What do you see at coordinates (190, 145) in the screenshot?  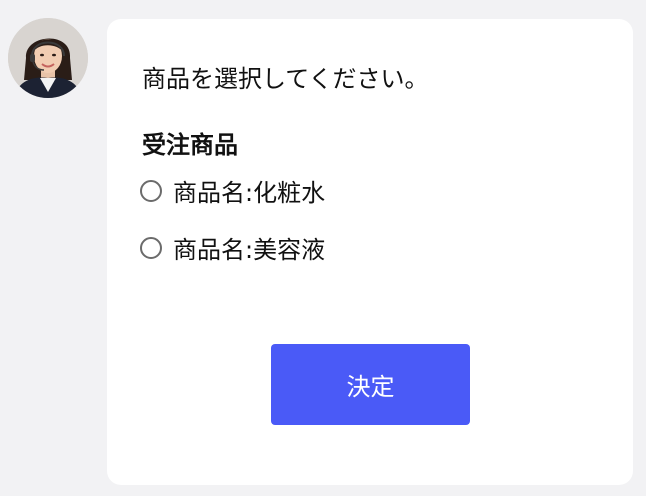 I see `order-items-heading: 受注商品` at bounding box center [190, 145].